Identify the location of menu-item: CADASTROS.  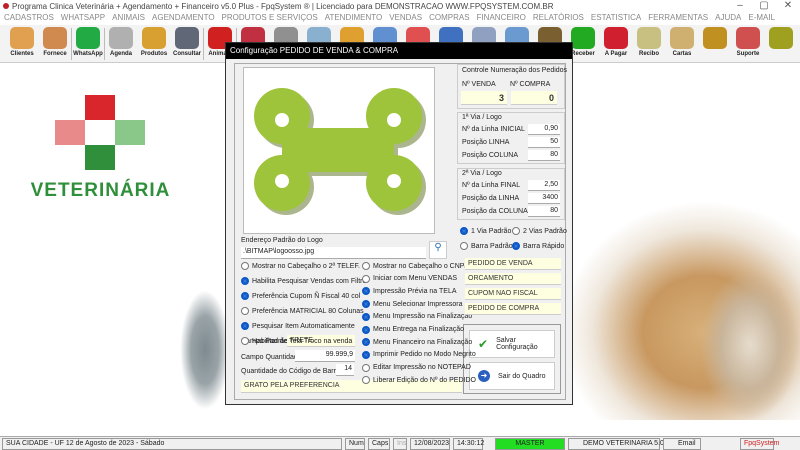
(29, 19).